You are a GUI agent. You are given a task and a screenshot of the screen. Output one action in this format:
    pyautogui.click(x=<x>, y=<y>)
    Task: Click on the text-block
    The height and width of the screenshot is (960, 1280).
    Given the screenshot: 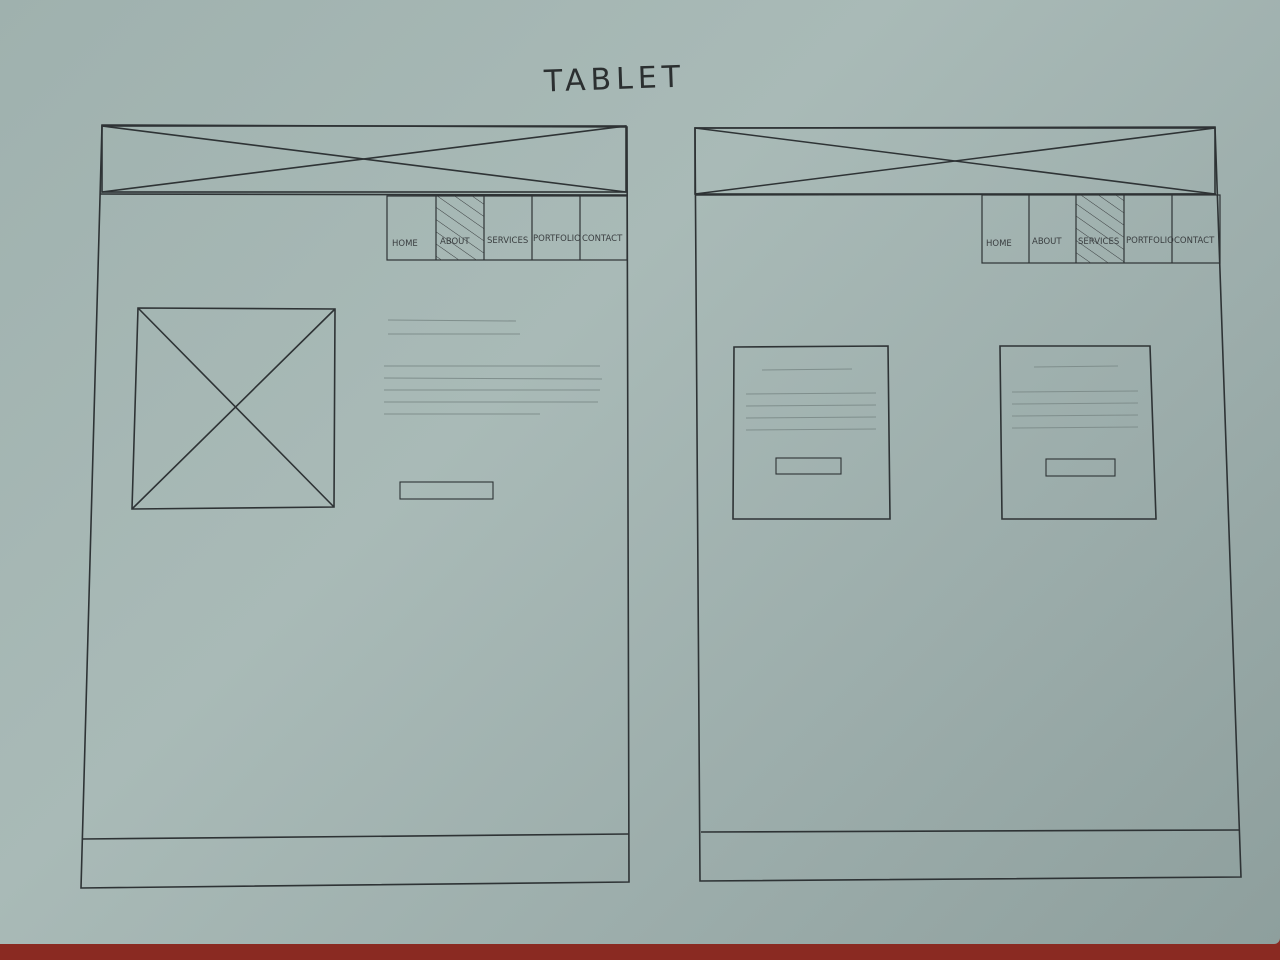 What is the action you would take?
    pyautogui.click(x=493, y=367)
    